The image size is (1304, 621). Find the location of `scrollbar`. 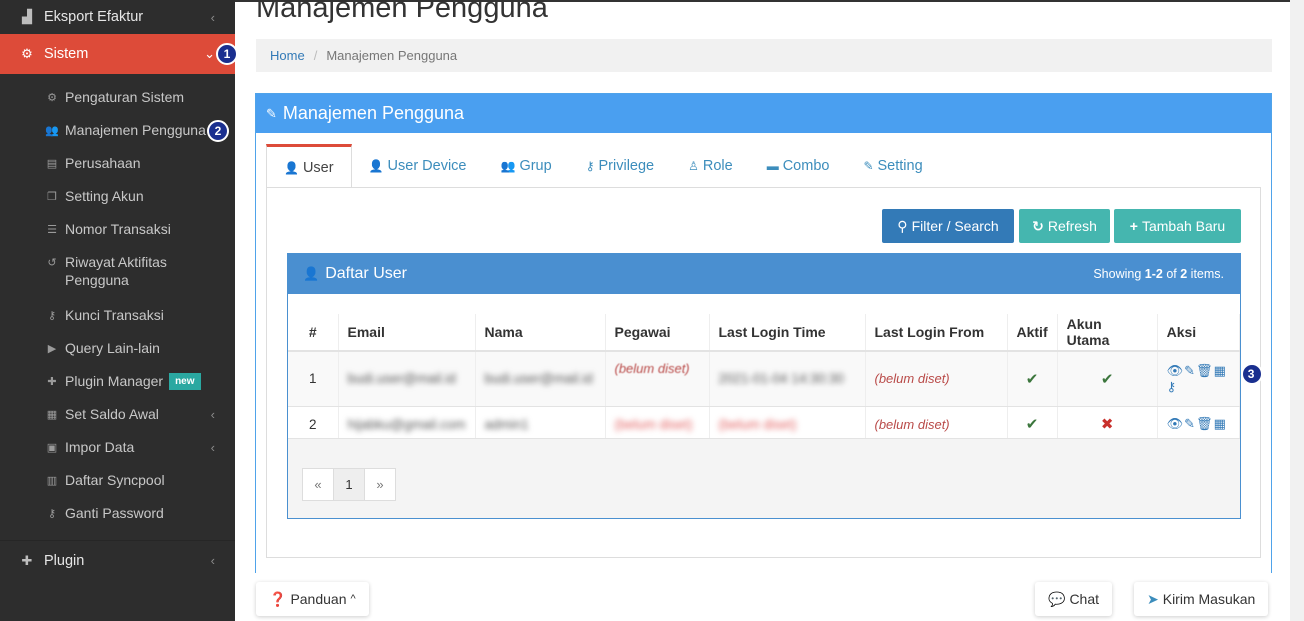

scrollbar is located at coordinates (1297, 310).